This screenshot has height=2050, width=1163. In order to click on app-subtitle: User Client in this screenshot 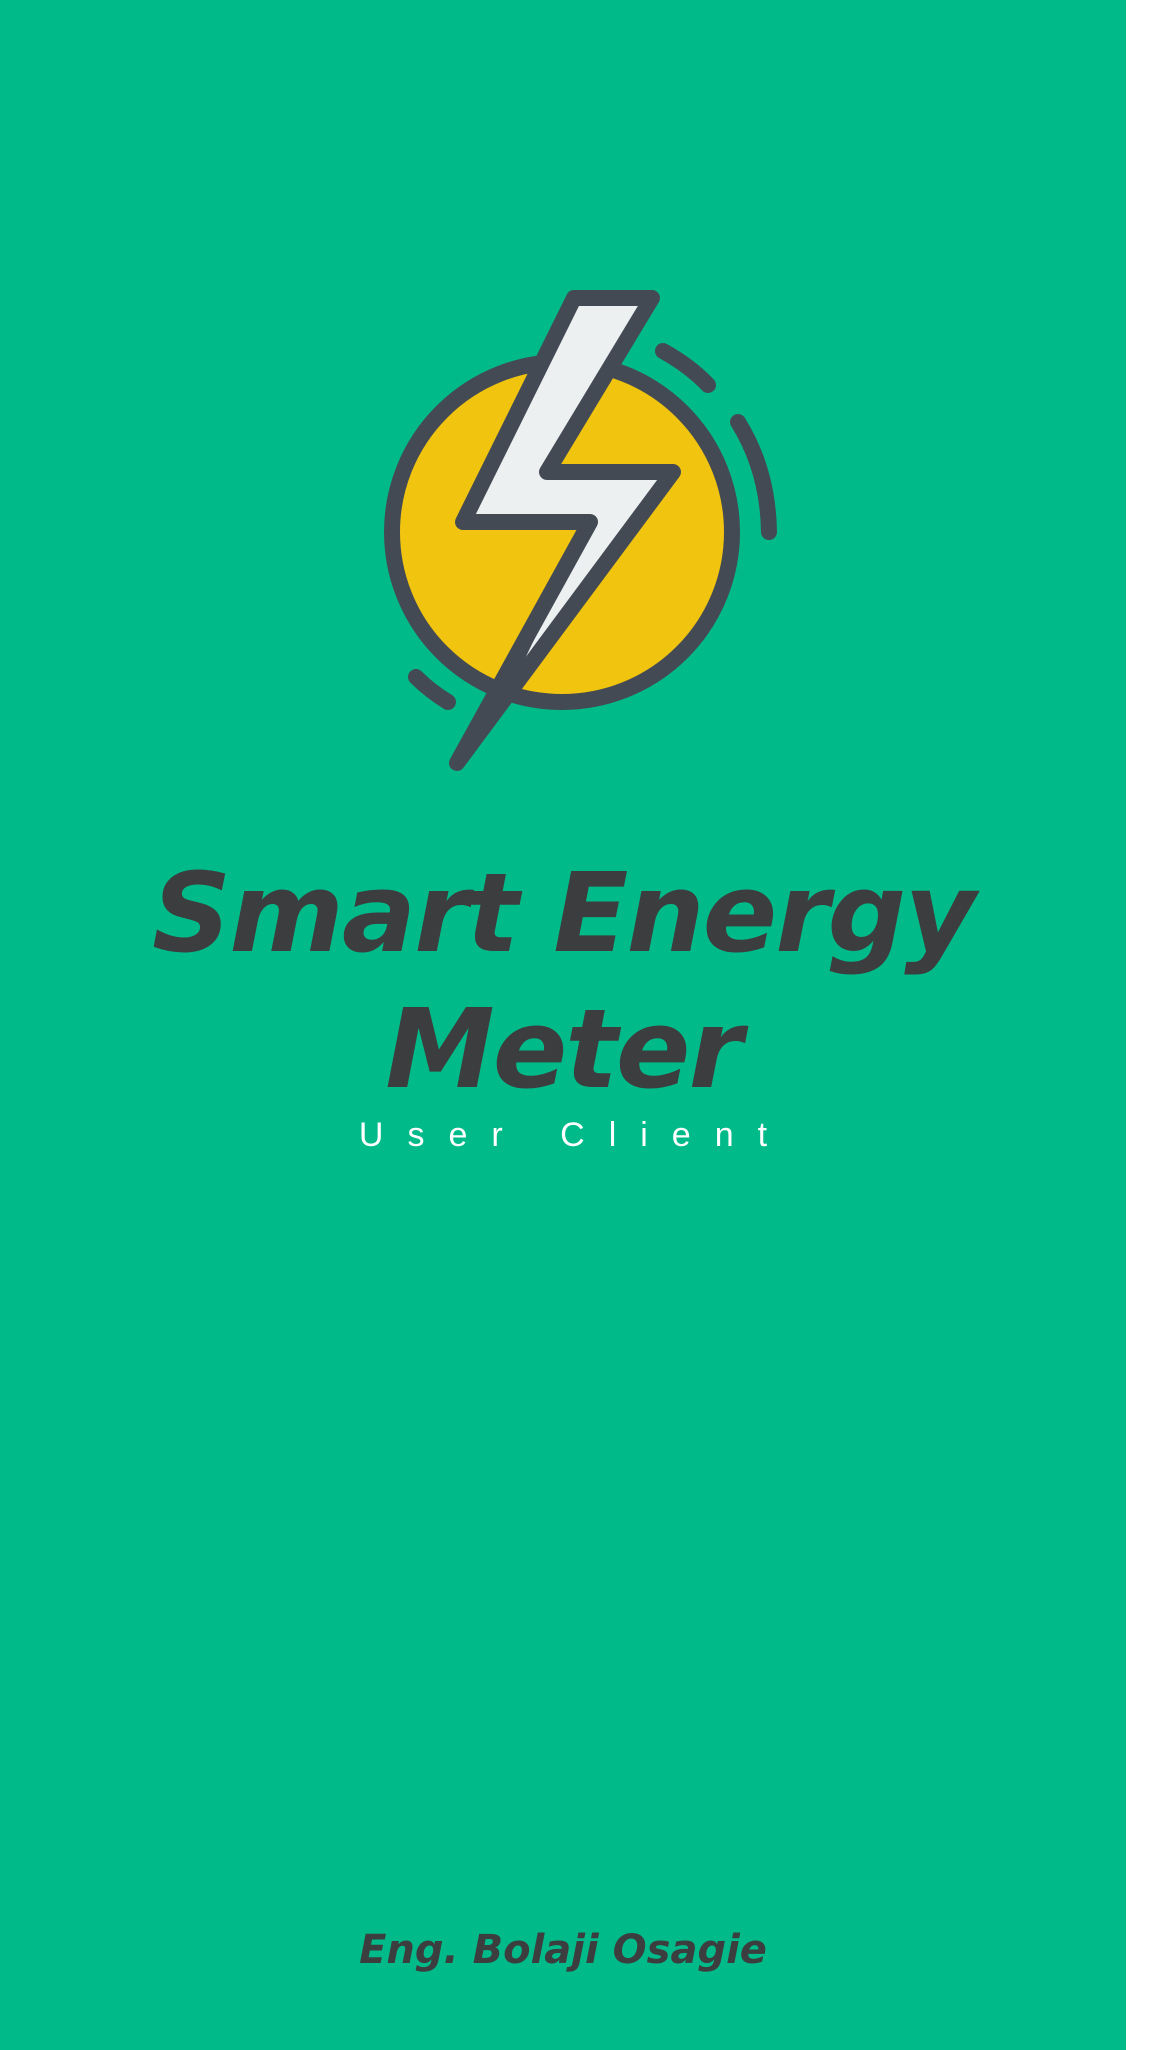, I will do `click(575, 1135)`.